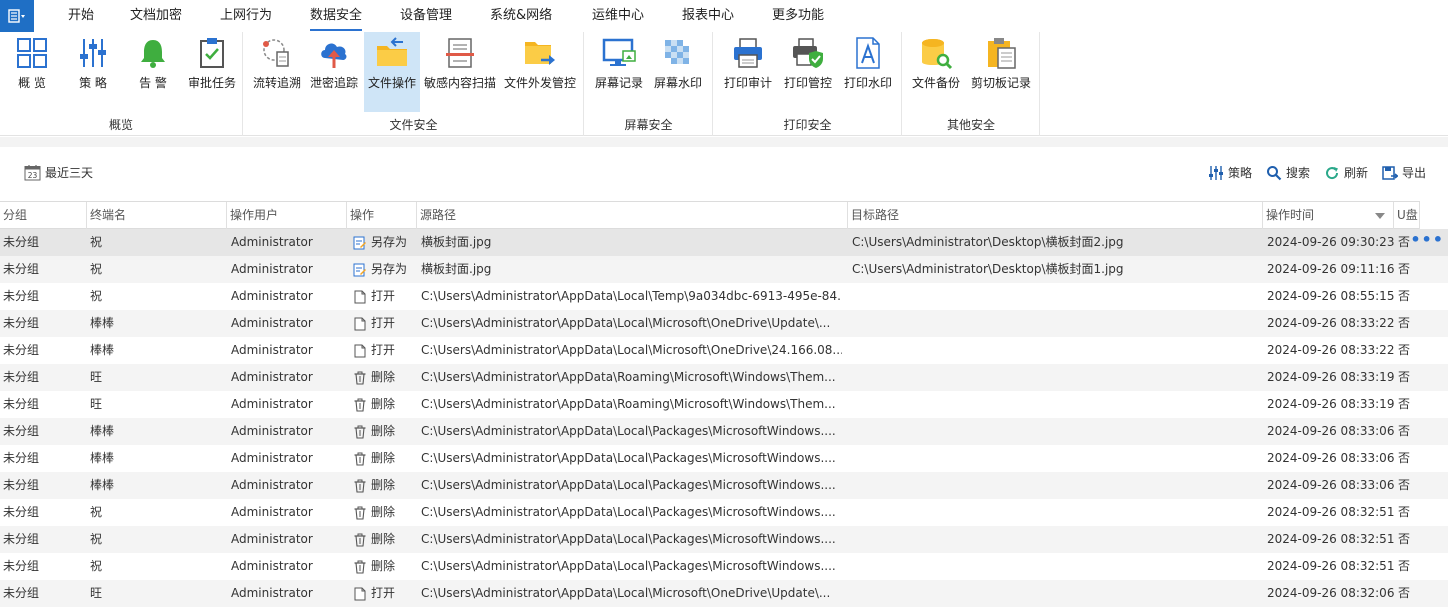 The image size is (1448, 607). What do you see at coordinates (32, 72) in the screenshot?
I see `ribbon-button-0-0: 概 览` at bounding box center [32, 72].